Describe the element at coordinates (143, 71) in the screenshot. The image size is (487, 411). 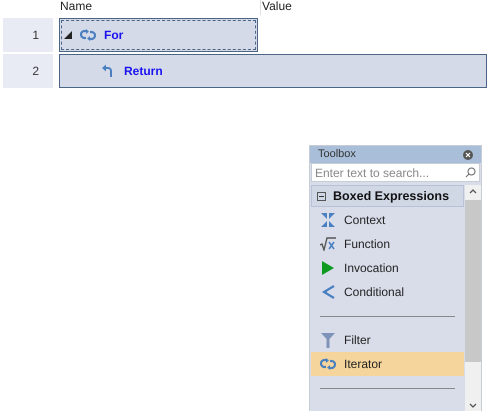
I see `node-label: Return` at that location.